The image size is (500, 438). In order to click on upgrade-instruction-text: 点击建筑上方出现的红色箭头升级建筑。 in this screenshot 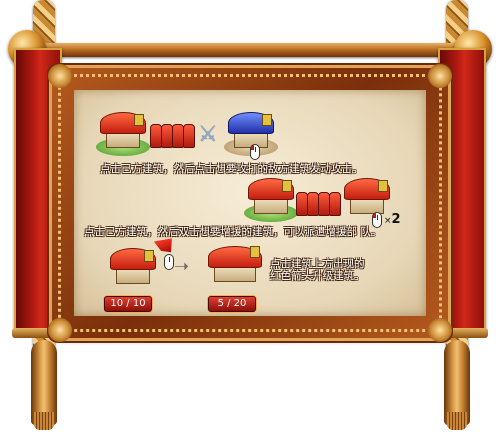, I will do `click(317, 270)`.